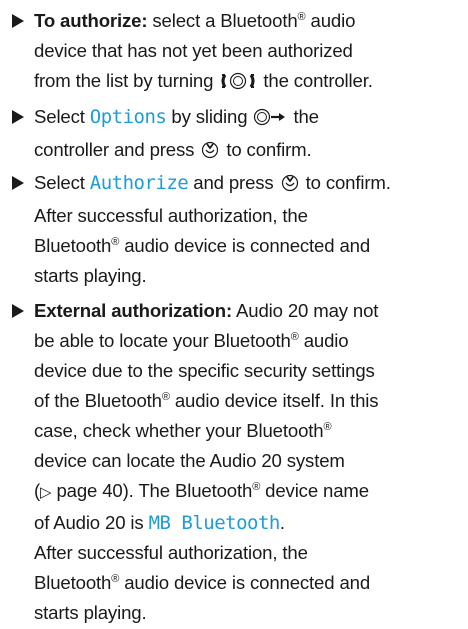  What do you see at coordinates (233, 182) in the screenshot?
I see `step-text: and press` at bounding box center [233, 182].